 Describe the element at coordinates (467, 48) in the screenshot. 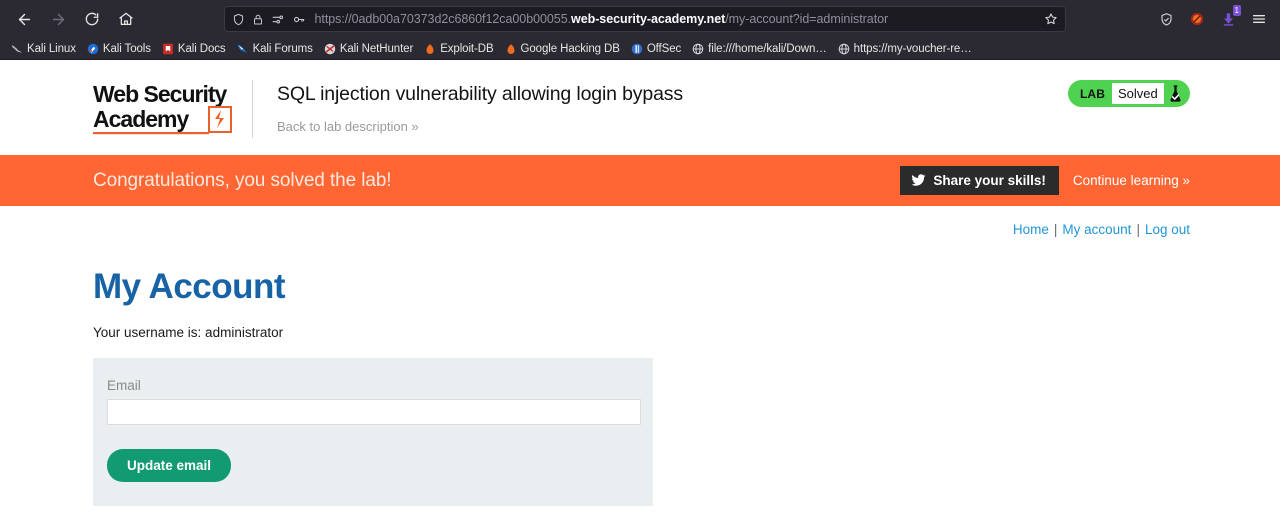

I see `bookmark-label: Exploit-DB` at that location.